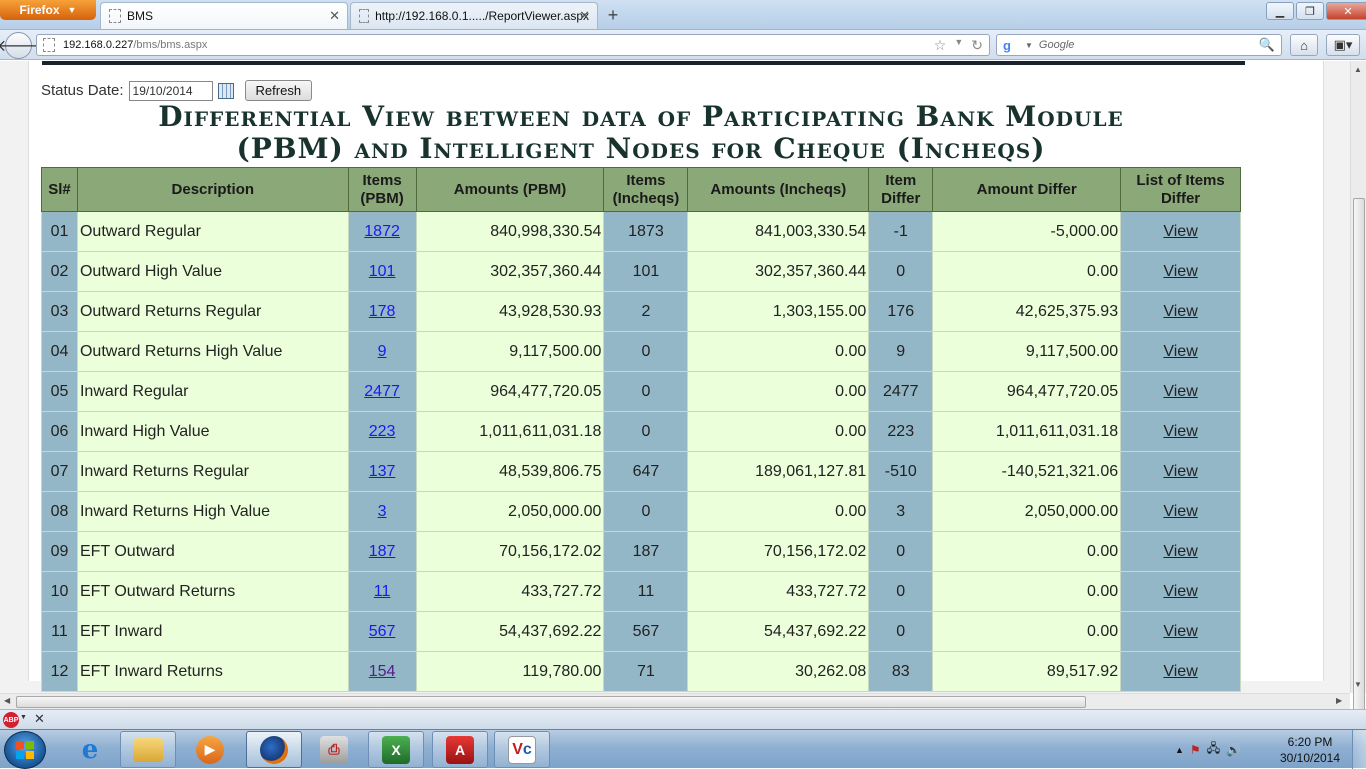 This screenshot has width=1366, height=769. What do you see at coordinates (382, 231) in the screenshot?
I see `items-pbm-link: 1872` at bounding box center [382, 231].